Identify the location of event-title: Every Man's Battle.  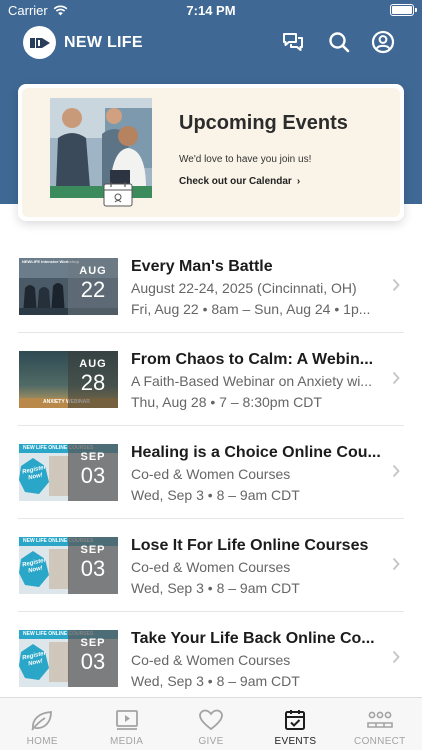
(202, 266).